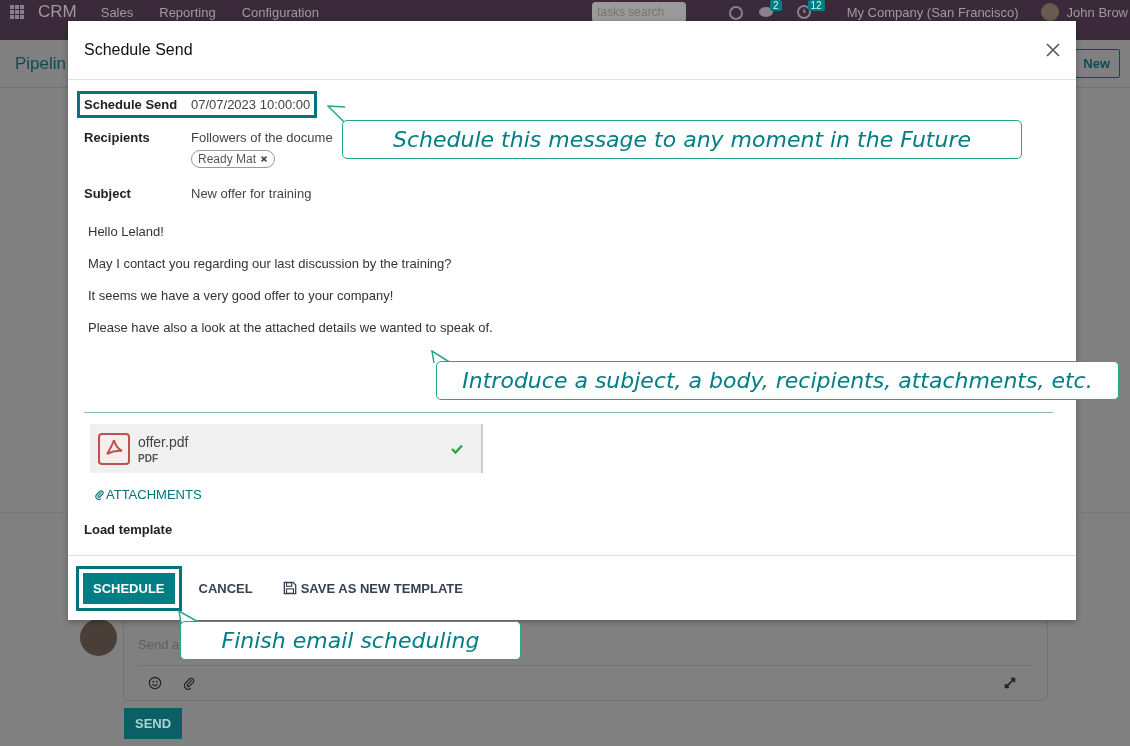  I want to click on activity-count-badge: 12, so click(816, 5).